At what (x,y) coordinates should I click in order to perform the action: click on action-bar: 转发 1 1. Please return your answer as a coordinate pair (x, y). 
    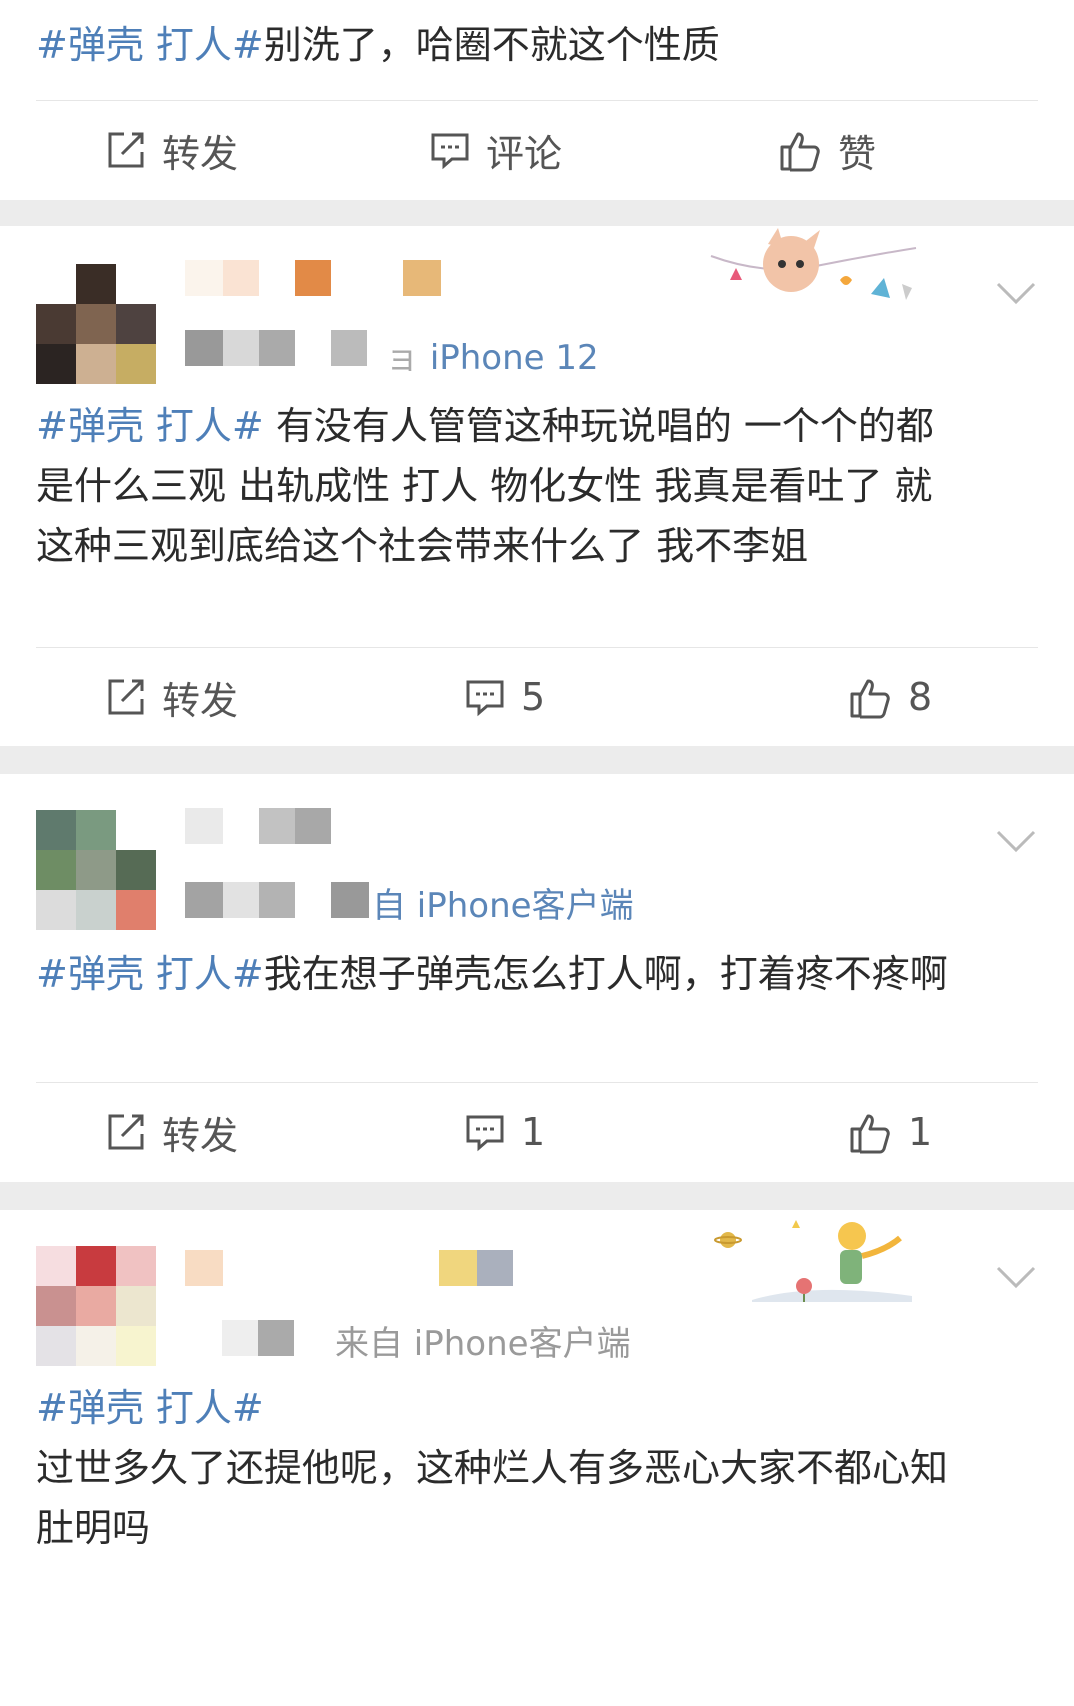
    Looking at the image, I should click on (537, 1132).